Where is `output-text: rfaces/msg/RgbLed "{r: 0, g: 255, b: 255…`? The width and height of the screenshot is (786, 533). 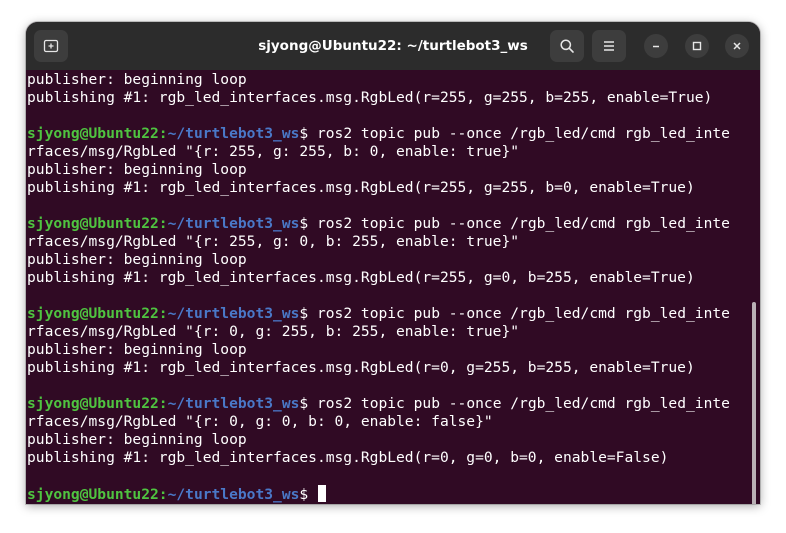 output-text: rfaces/msg/RgbLed "{r: 0, g: 255, b: 255… is located at coordinates (273, 331).